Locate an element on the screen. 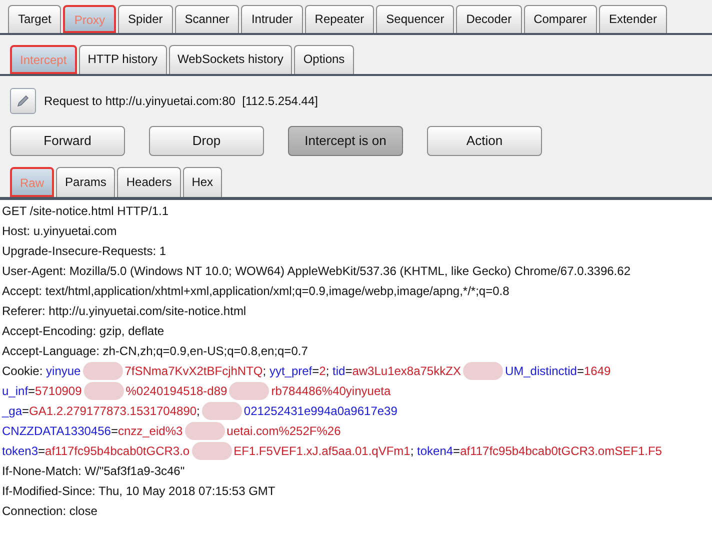 This screenshot has height=542, width=712. request-text: Accept-Language: zh-CN,zh;q=0.9,en-US;q=0.8,en;q=0.7 is located at coordinates (155, 351).